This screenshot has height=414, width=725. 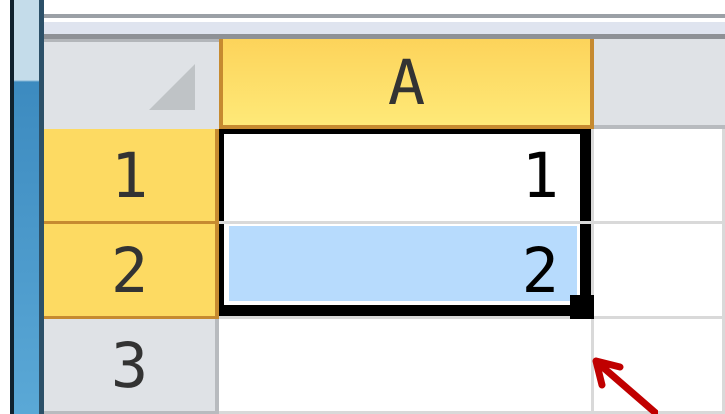 What do you see at coordinates (406, 176) in the screenshot?
I see `table-cell: 1` at bounding box center [406, 176].